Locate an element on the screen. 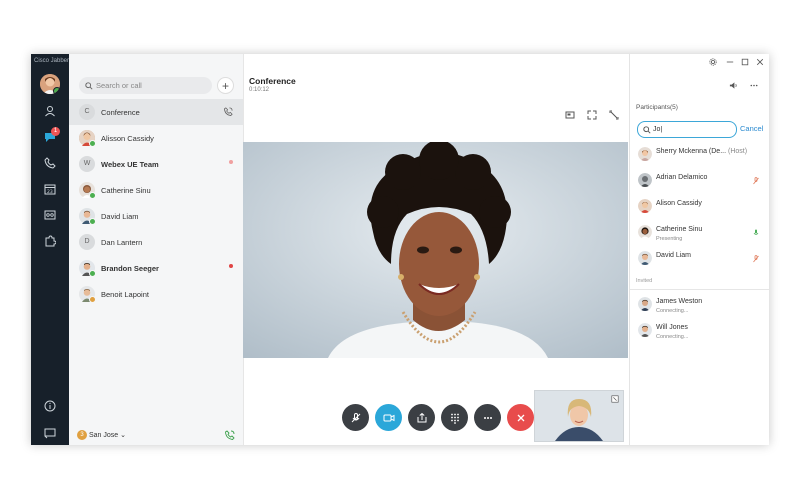  layout-icon is located at coordinates (570, 115).